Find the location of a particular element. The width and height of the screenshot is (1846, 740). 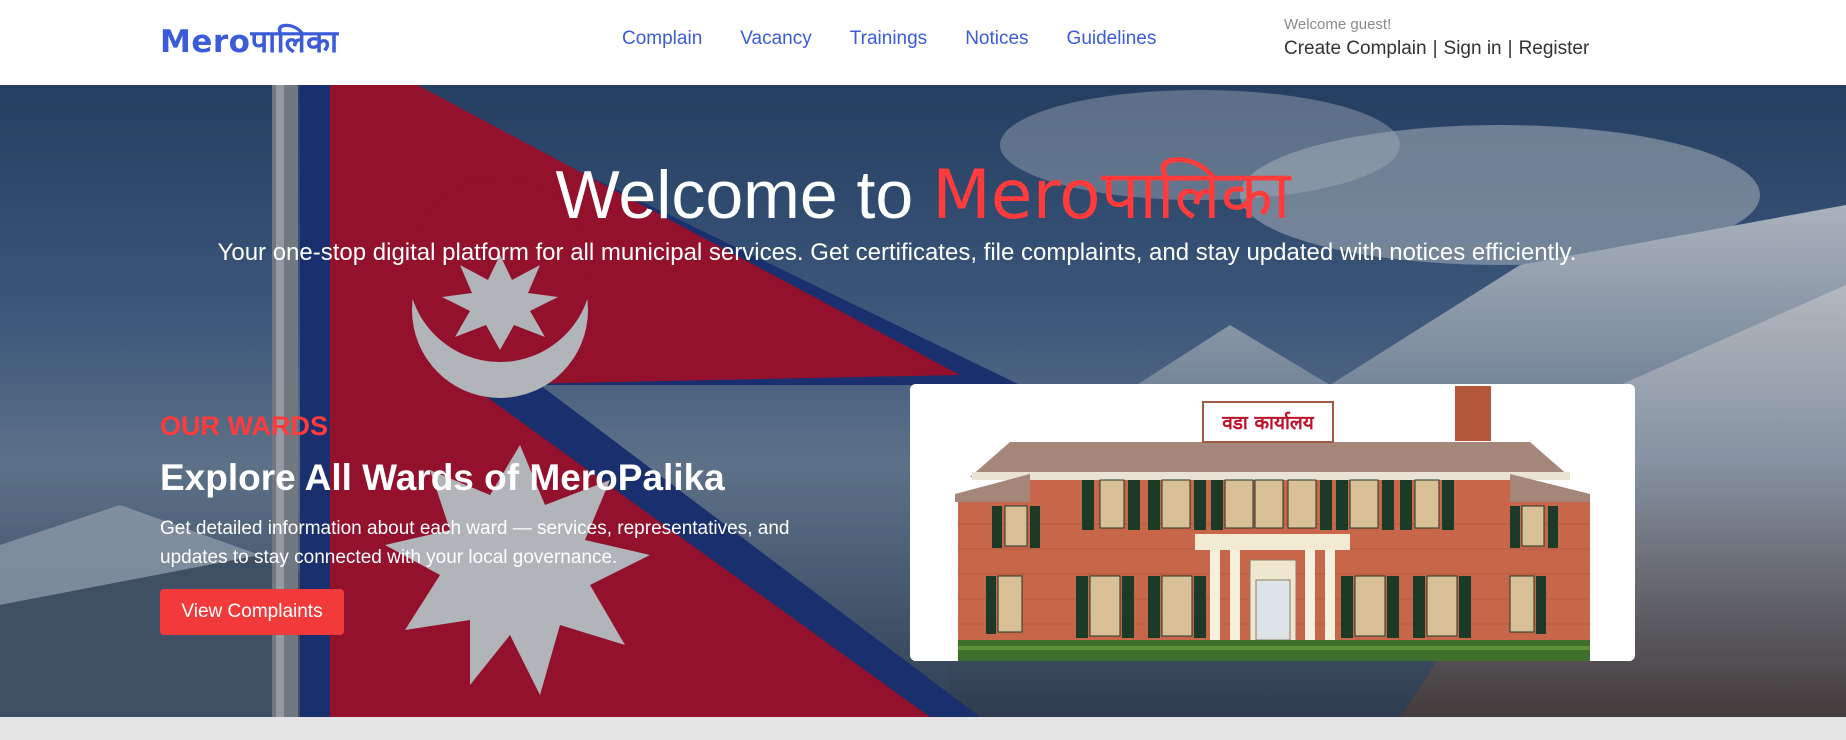

nav-guidelines: Guidelines is located at coordinates (1112, 39).